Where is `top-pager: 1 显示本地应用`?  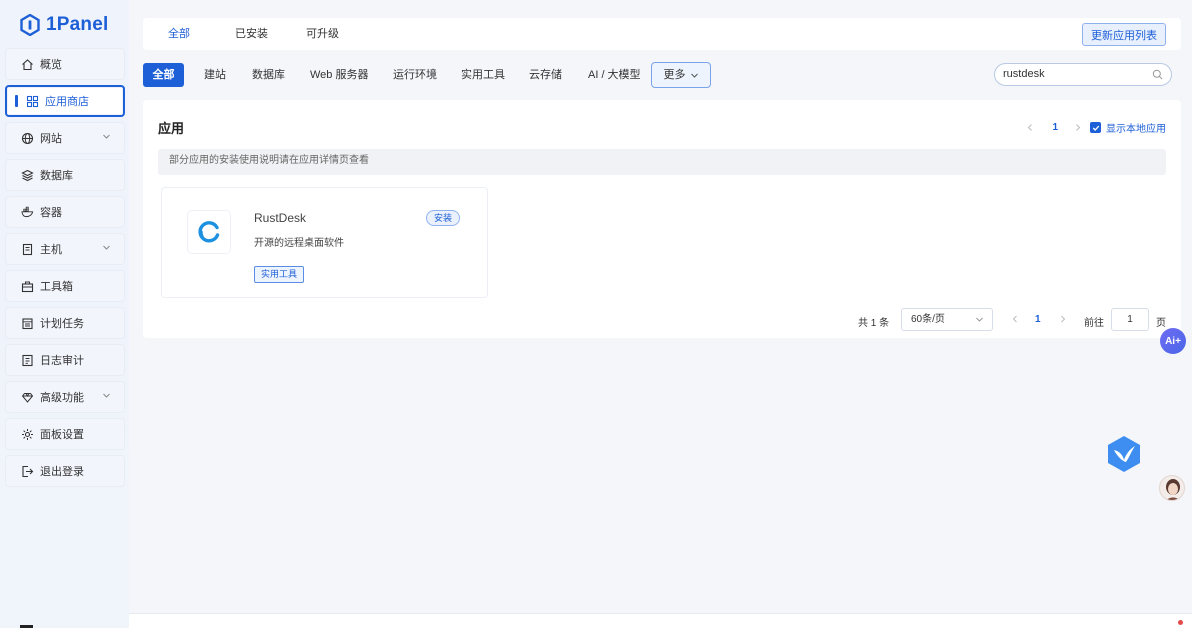
top-pager: 1 显示本地应用 is located at coordinates (1096, 127).